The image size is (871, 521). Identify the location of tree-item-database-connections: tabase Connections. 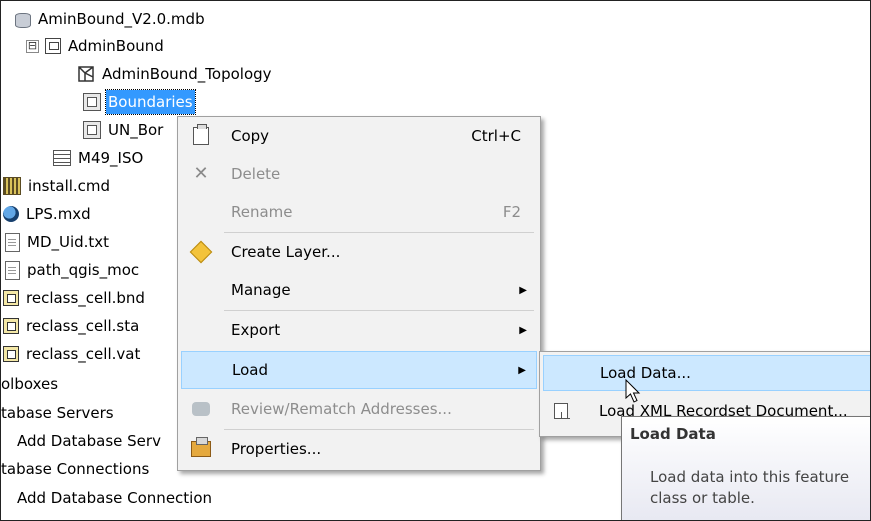
(76, 469).